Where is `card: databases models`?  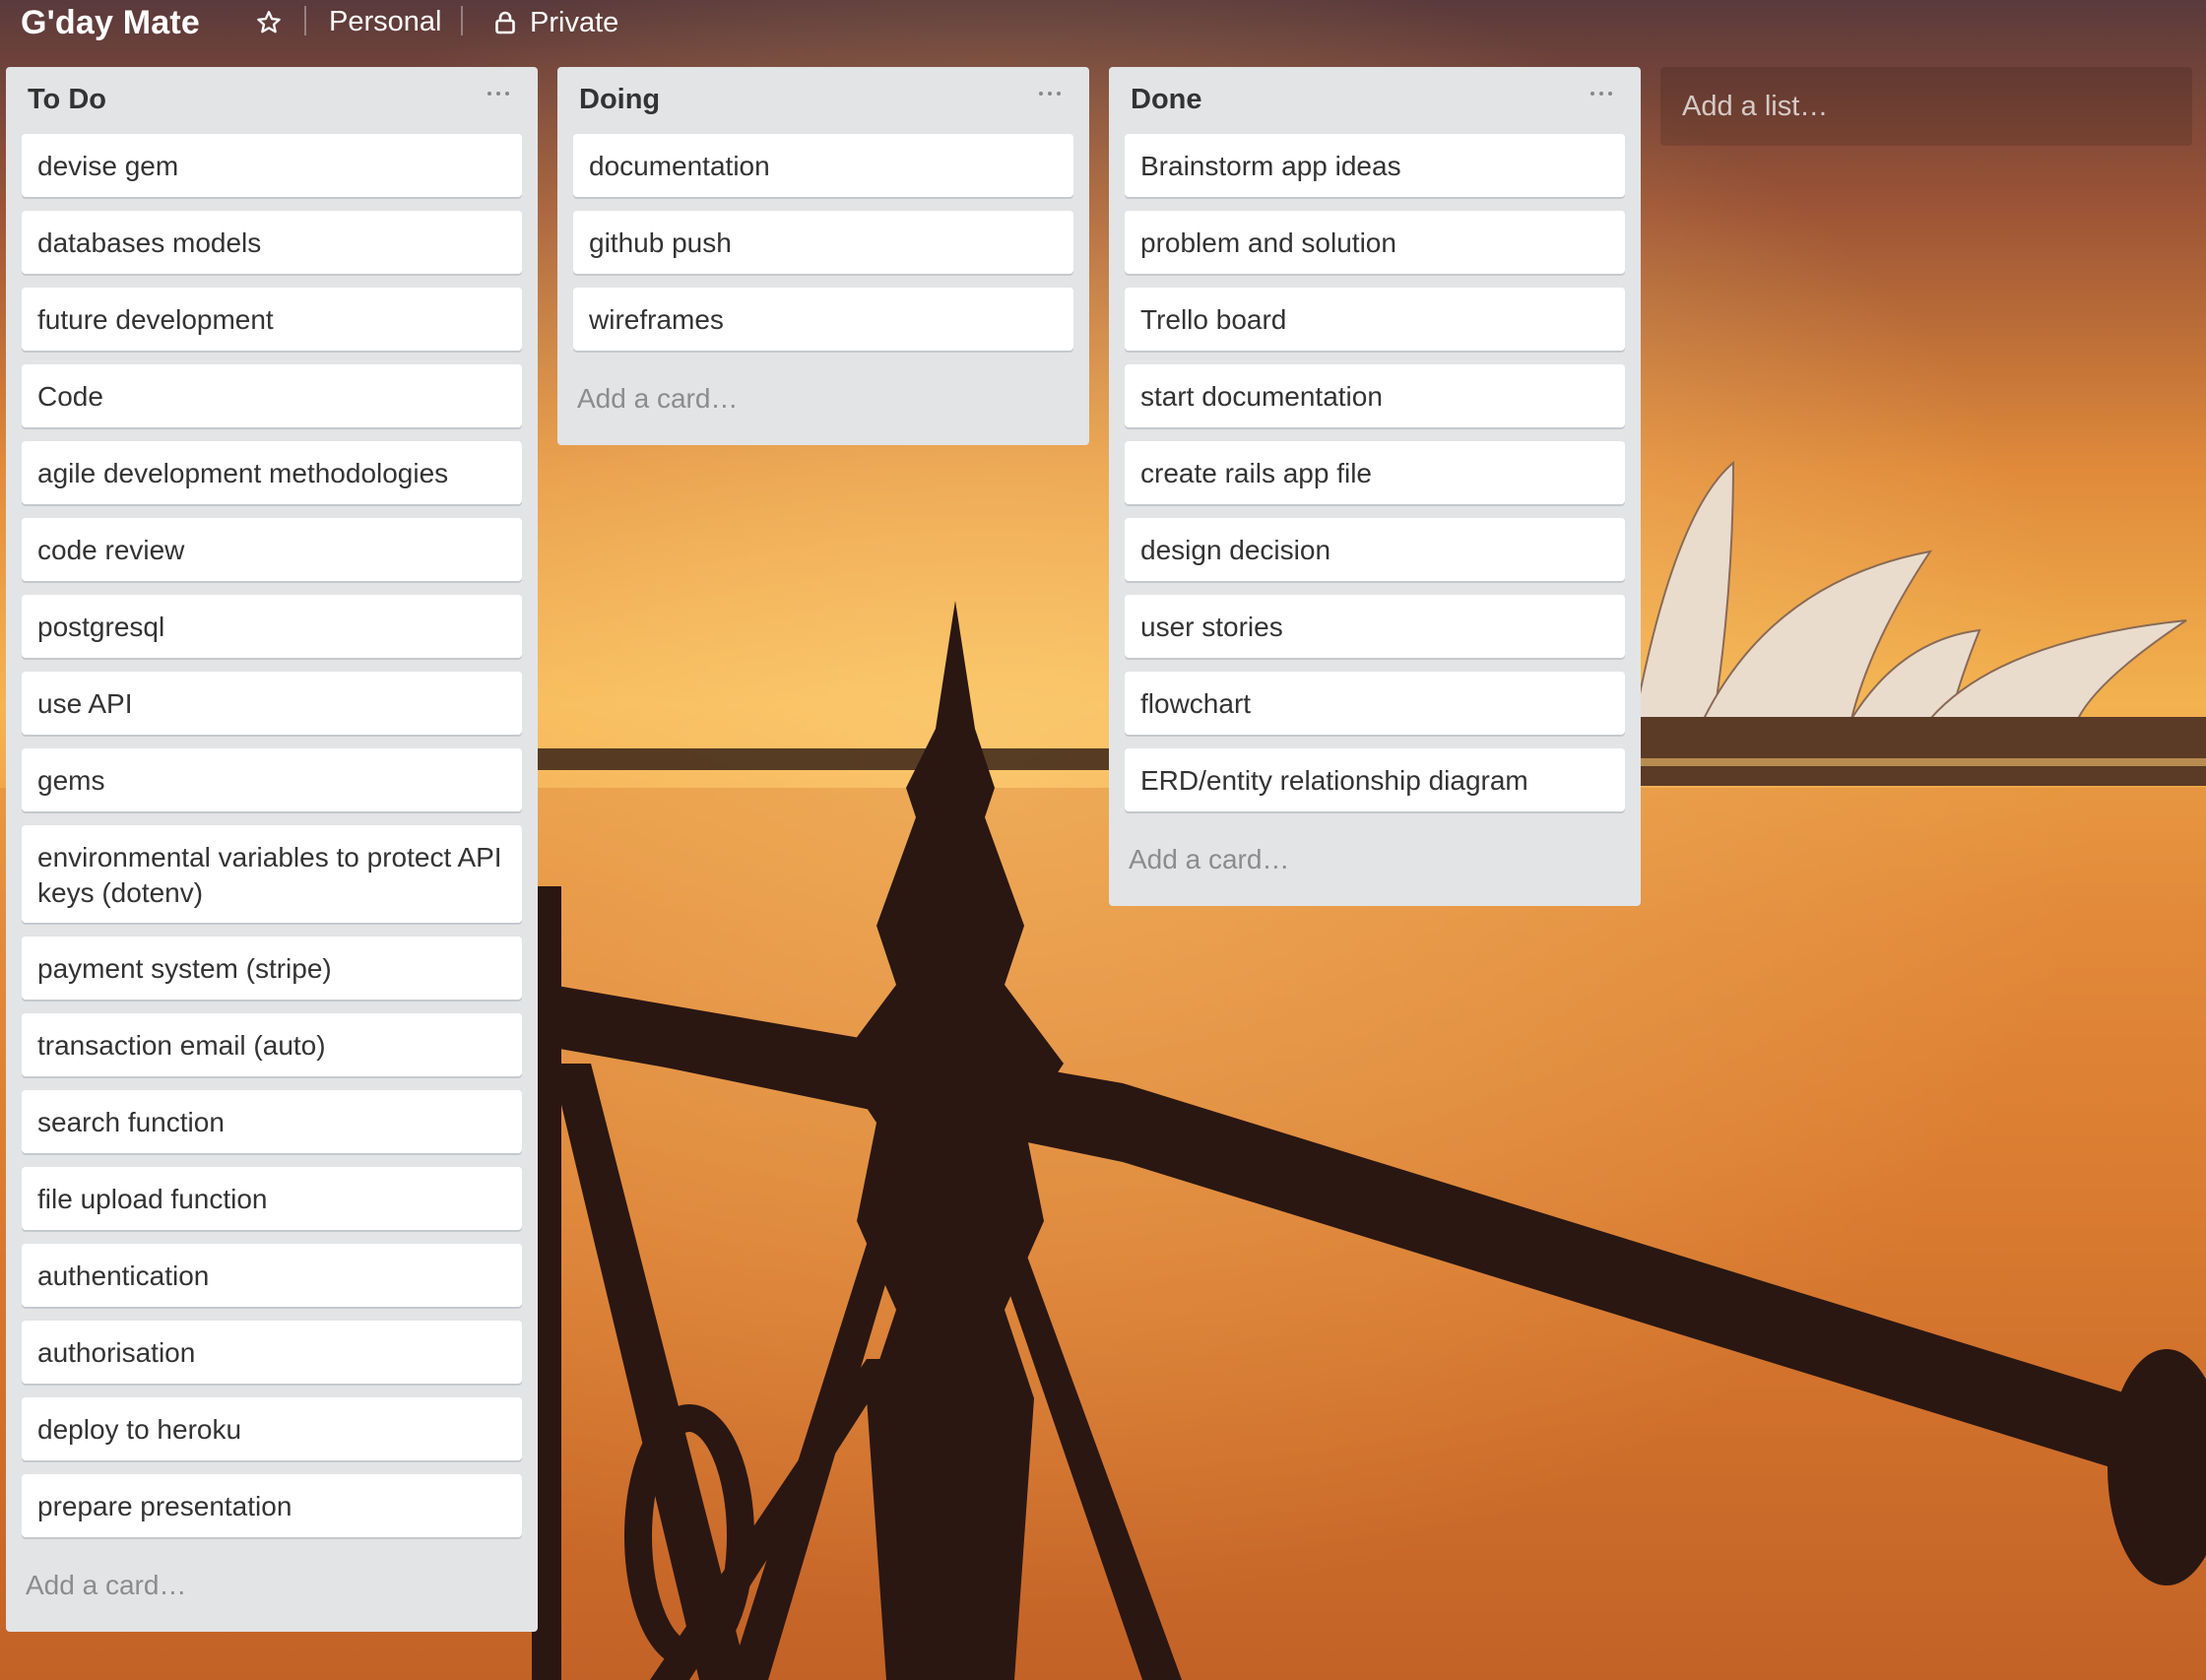 card: databases models is located at coordinates (272, 242).